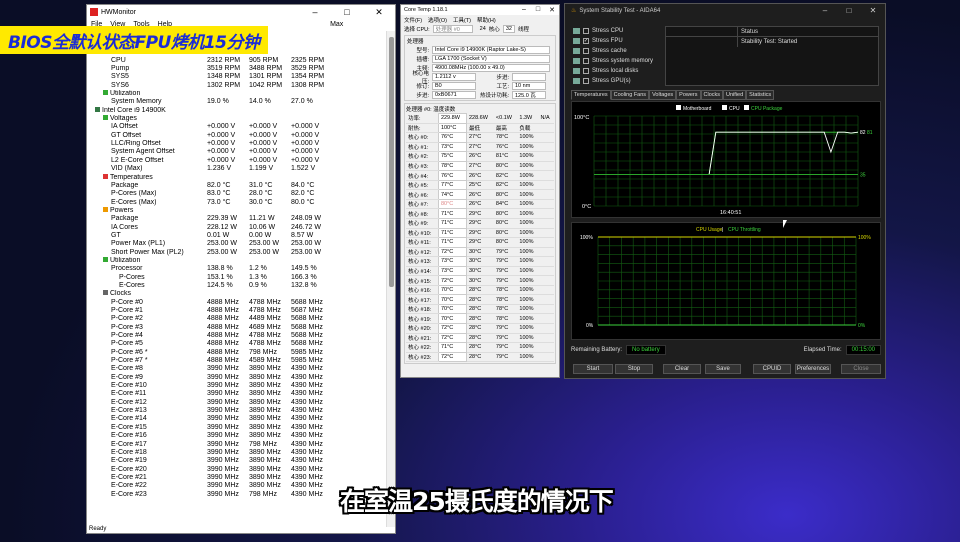 This screenshot has height=542, width=960. I want to click on sensor-row: E-Core #8 3990 MHz 3890 MHz 4390 MHz, so click(237, 369).